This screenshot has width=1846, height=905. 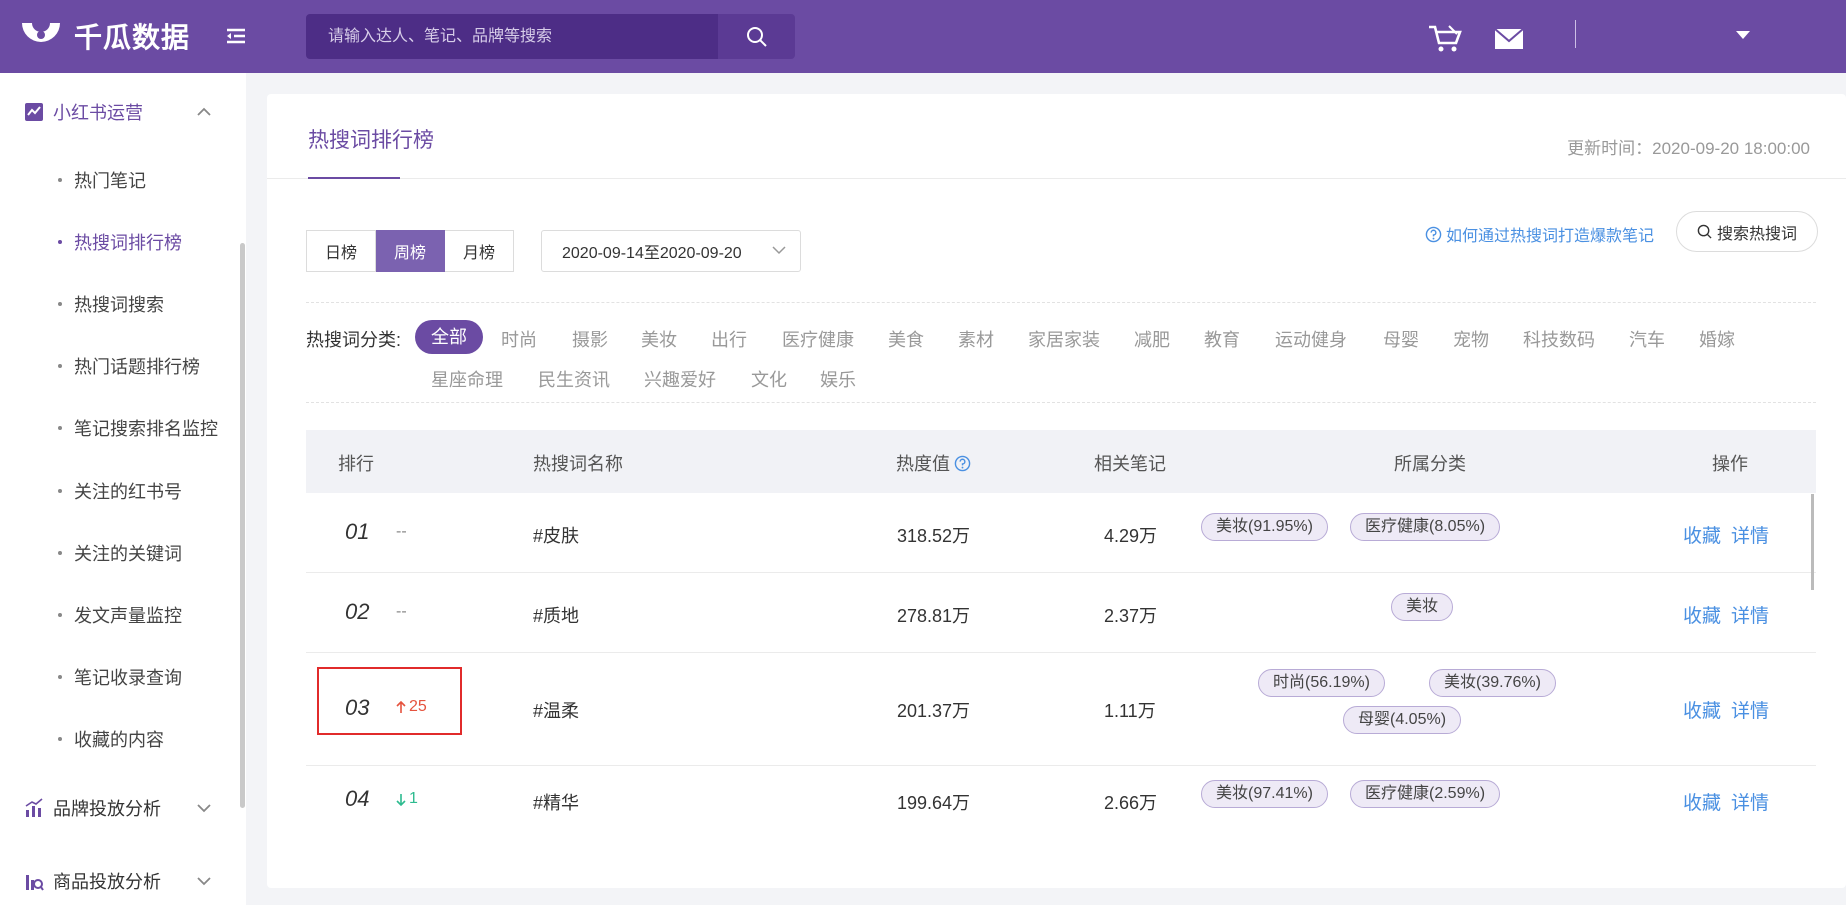 I want to click on tab-hot-search-ranking: 热搜词排行榜, so click(x=371, y=139).